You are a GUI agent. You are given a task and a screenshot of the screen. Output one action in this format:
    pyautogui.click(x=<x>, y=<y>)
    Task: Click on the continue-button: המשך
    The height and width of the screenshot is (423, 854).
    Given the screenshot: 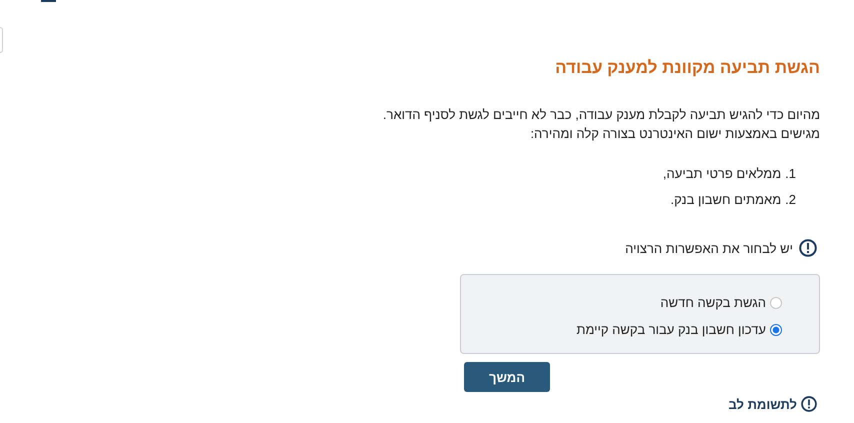 What is the action you would take?
    pyautogui.click(x=507, y=377)
    